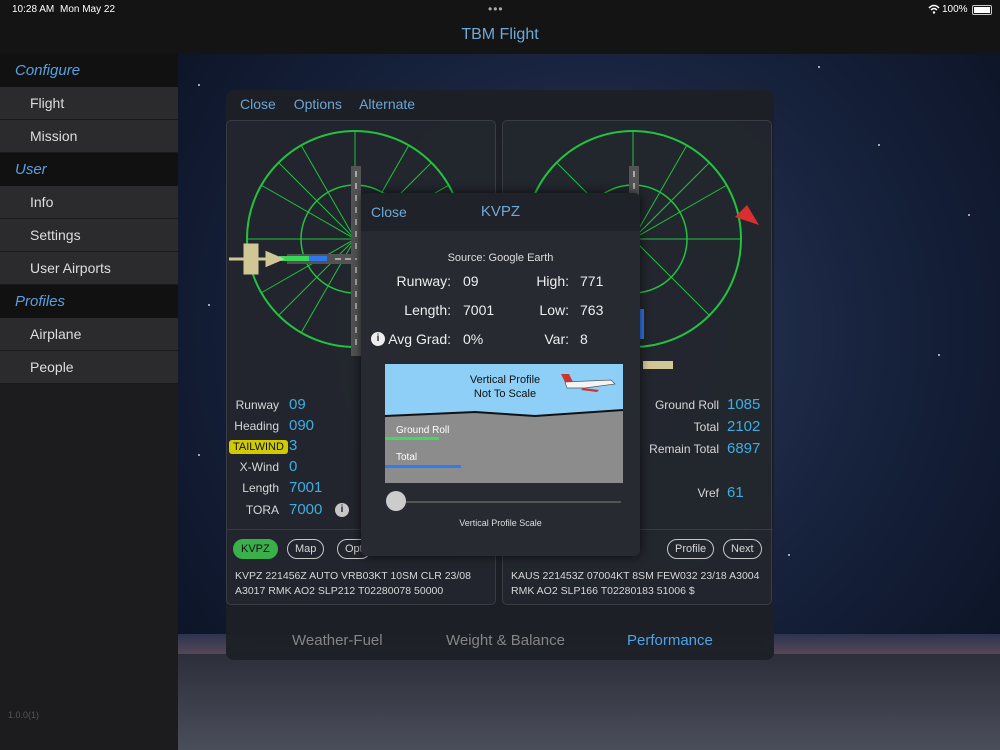 The image size is (1000, 750). I want to click on sidebar-section-user: User, so click(89, 169).